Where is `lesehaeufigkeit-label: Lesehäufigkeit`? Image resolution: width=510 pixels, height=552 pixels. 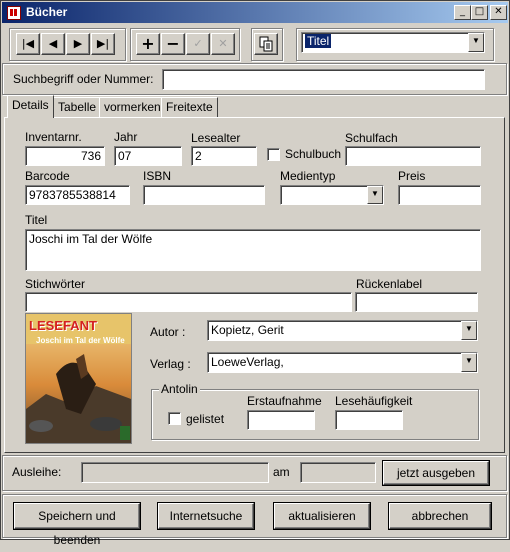 lesehaeufigkeit-label: Lesehäufigkeit is located at coordinates (374, 401).